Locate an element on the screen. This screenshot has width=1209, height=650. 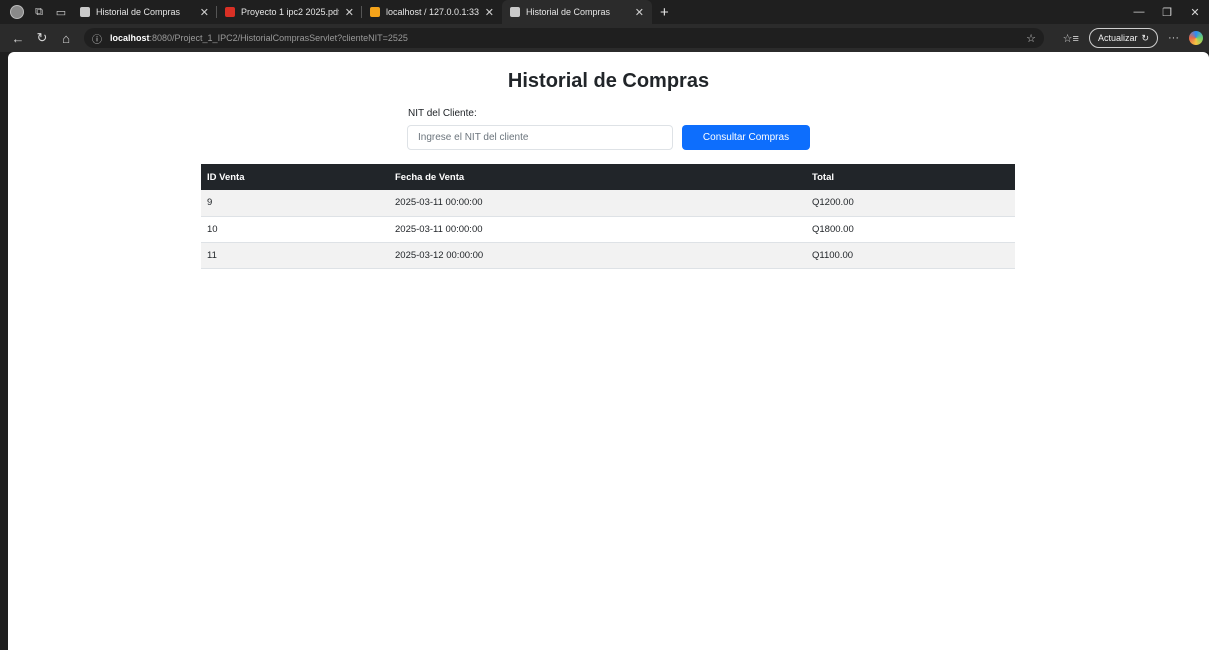
browser-tab: Historial de Compras ✕ is located at coordinates (144, 12).